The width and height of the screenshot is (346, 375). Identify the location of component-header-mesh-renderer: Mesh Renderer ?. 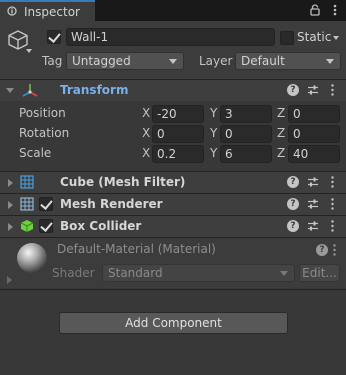
(173, 204).